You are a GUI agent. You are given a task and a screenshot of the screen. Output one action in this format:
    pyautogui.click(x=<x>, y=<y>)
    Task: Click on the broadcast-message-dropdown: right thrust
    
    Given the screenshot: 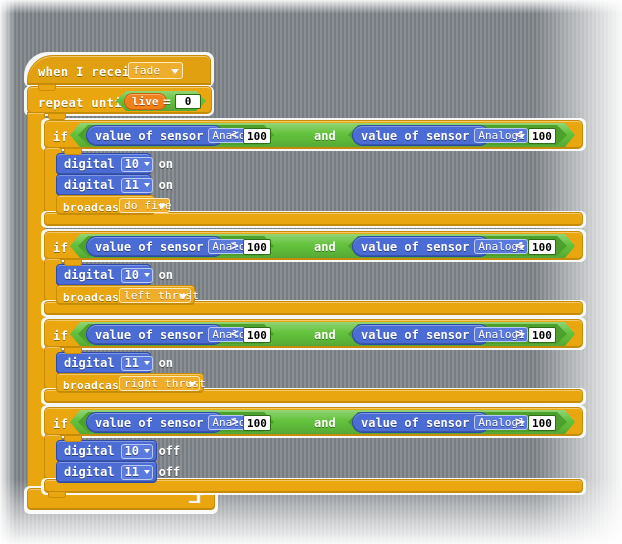 What is the action you would take?
    pyautogui.click(x=162, y=383)
    